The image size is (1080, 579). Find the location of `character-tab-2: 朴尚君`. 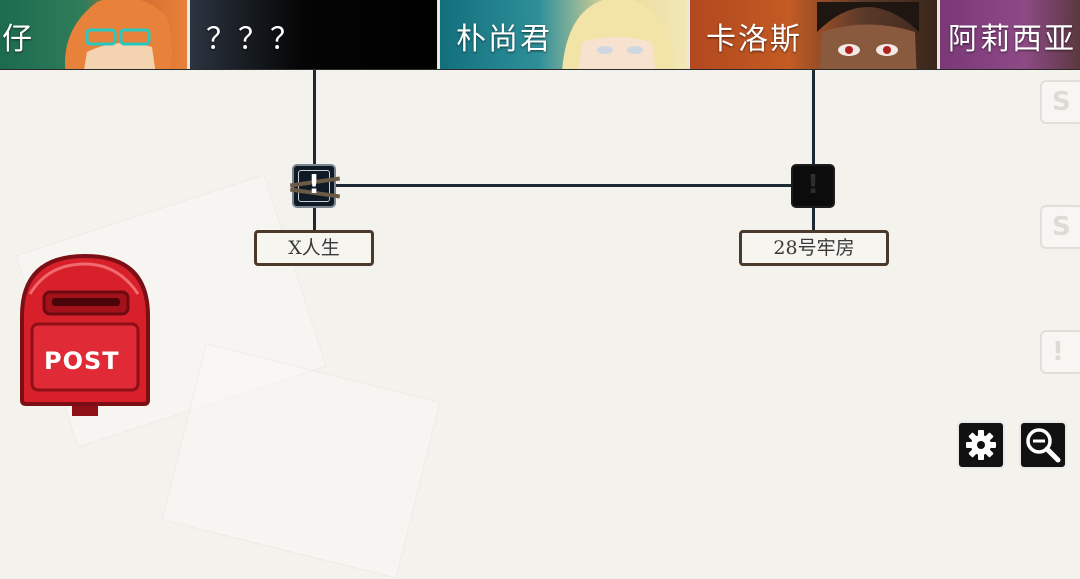

character-tab-2: 朴尚君 is located at coordinates (565, 34).